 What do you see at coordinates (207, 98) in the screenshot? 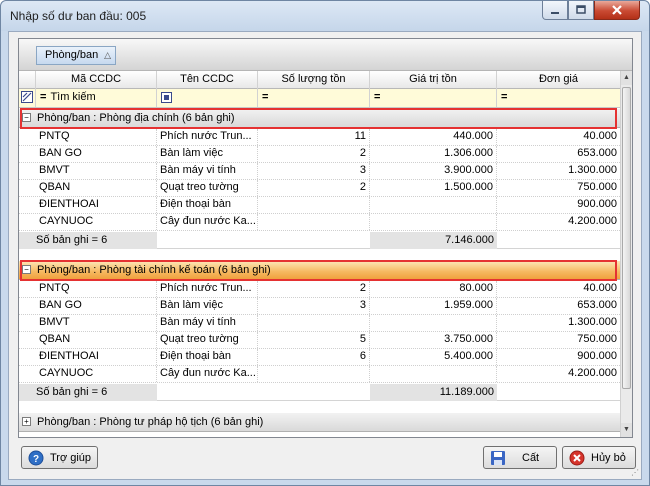
I see `filter-cell-ten-ccdc` at bounding box center [207, 98].